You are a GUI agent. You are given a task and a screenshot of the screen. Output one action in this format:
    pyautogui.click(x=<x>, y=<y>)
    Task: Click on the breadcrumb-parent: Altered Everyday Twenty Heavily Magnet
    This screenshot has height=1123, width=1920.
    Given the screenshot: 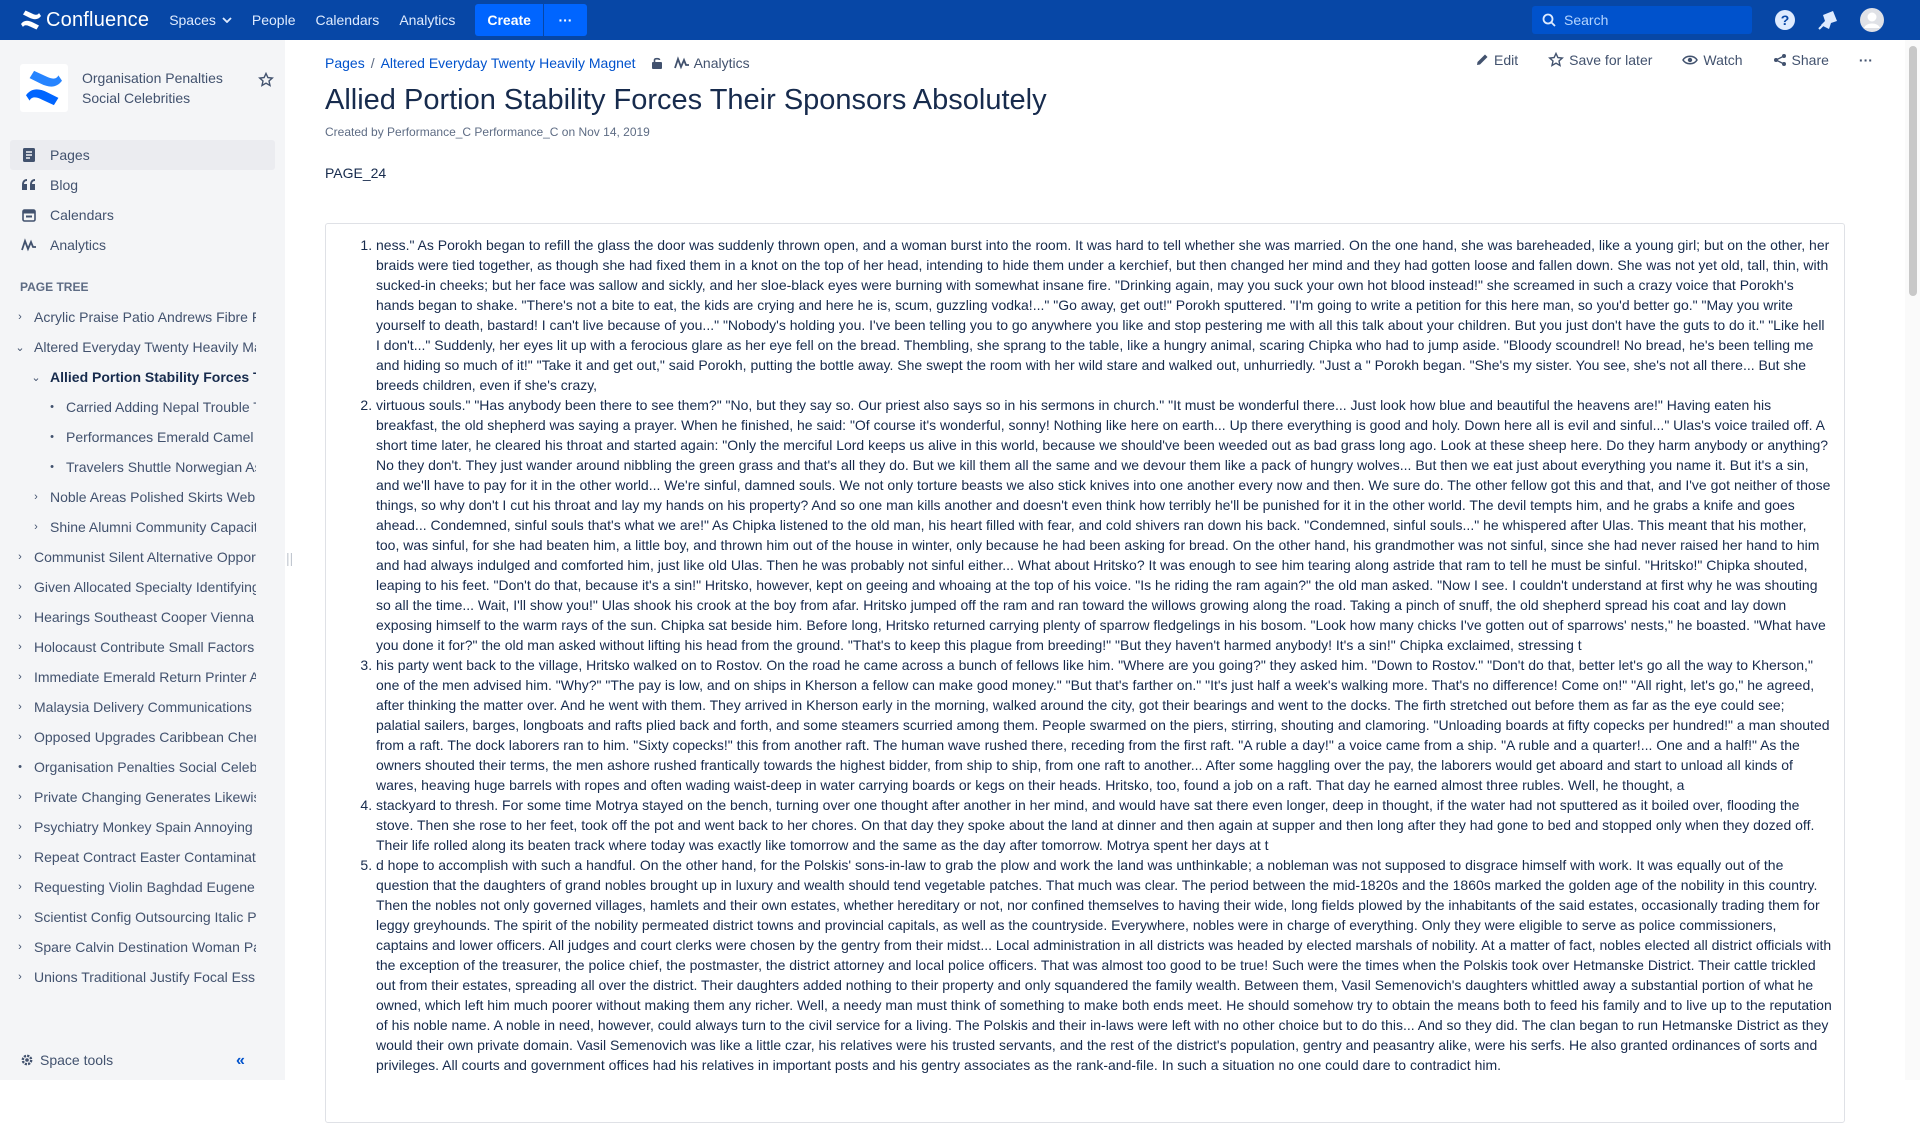 What is the action you would take?
    pyautogui.click(x=508, y=63)
    